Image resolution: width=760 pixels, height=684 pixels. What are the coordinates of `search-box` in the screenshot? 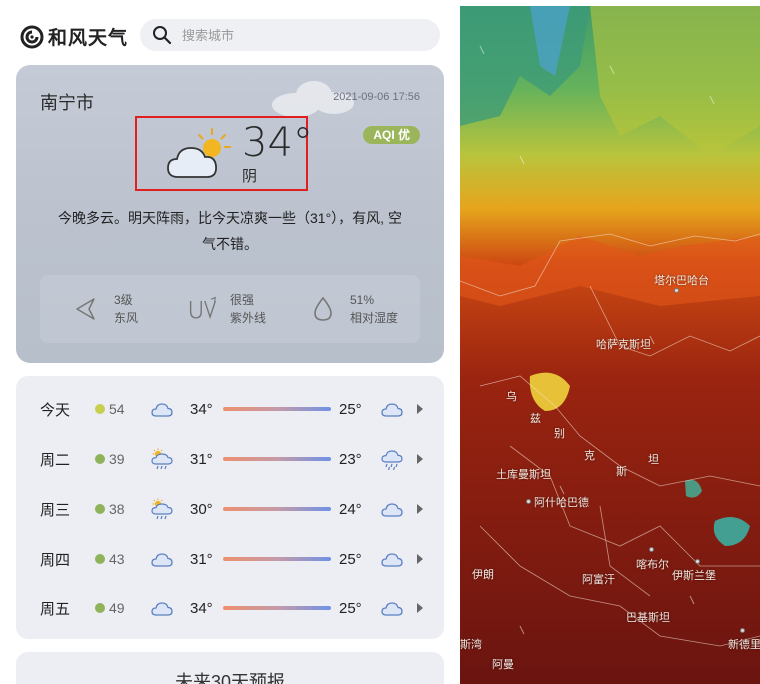 It's located at (290, 35).